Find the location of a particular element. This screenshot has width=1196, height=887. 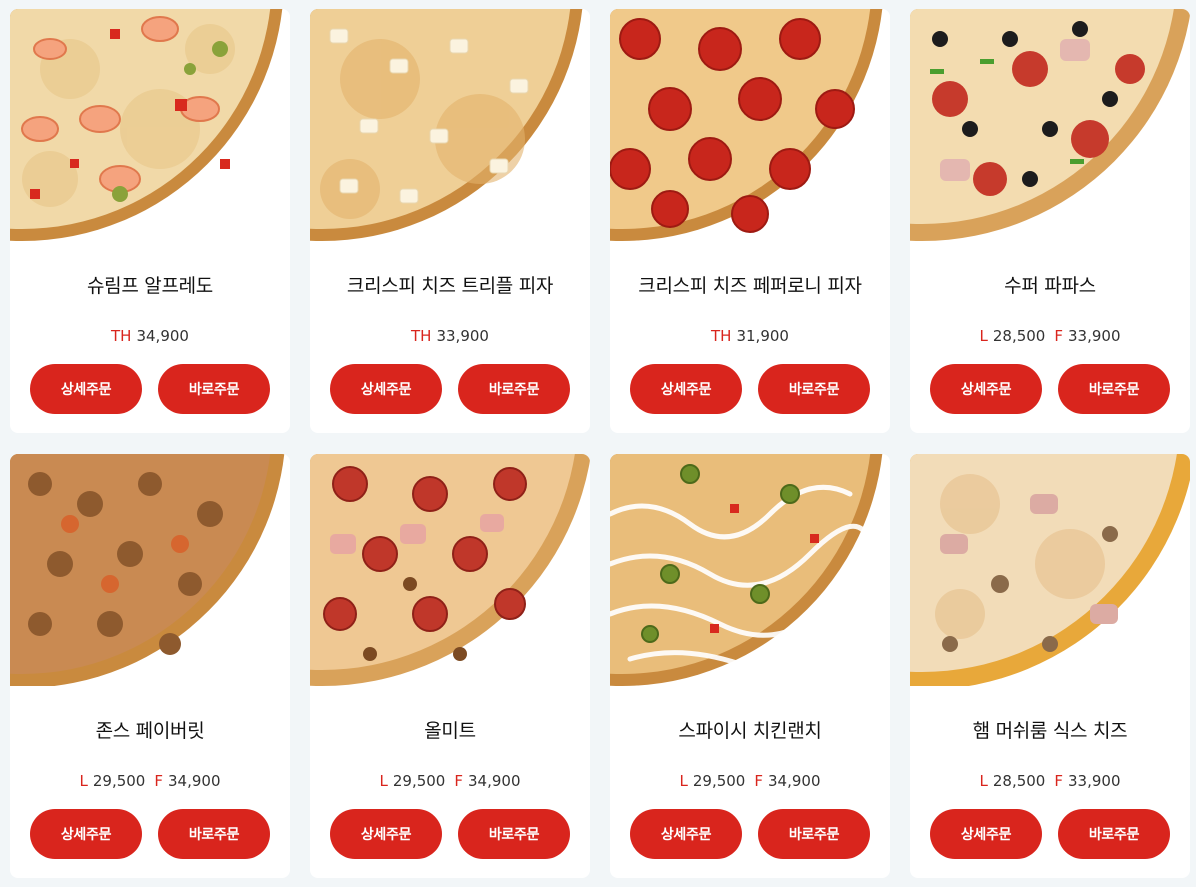

product-name: 스파이시 치킨랜치 is located at coordinates (750, 731).